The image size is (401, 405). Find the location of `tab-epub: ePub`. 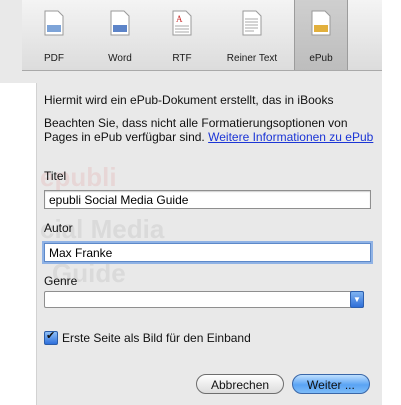

tab-epub: ePub is located at coordinates (321, 35).